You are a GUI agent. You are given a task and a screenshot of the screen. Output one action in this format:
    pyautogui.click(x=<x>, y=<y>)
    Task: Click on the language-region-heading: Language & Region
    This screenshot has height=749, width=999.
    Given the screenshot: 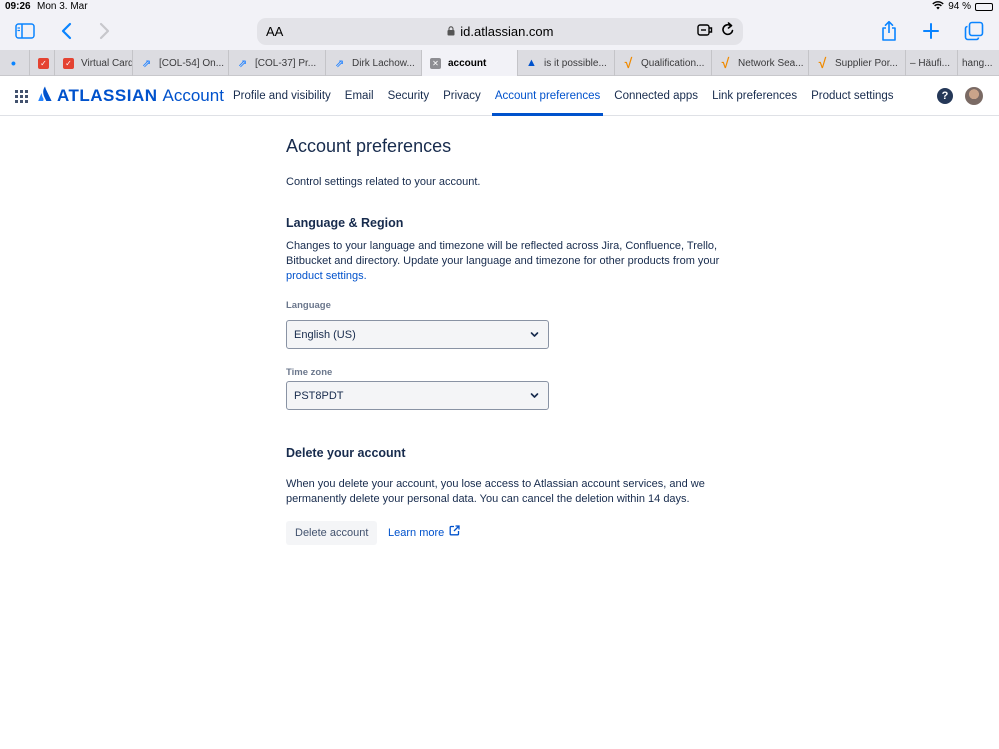 What is the action you would take?
    pyautogui.click(x=345, y=223)
    